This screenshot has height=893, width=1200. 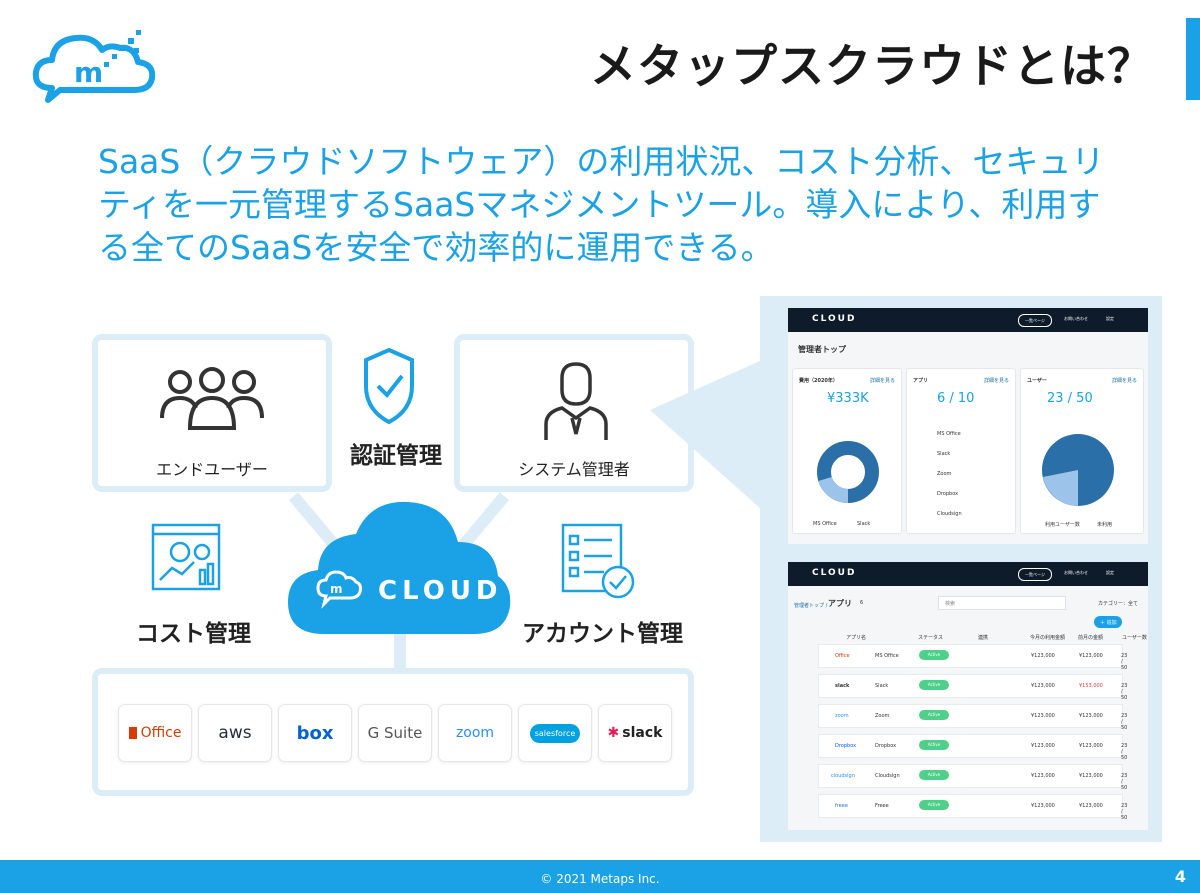 What do you see at coordinates (996, 380) in the screenshot?
I see `apps-card-link: 詳細を見る` at bounding box center [996, 380].